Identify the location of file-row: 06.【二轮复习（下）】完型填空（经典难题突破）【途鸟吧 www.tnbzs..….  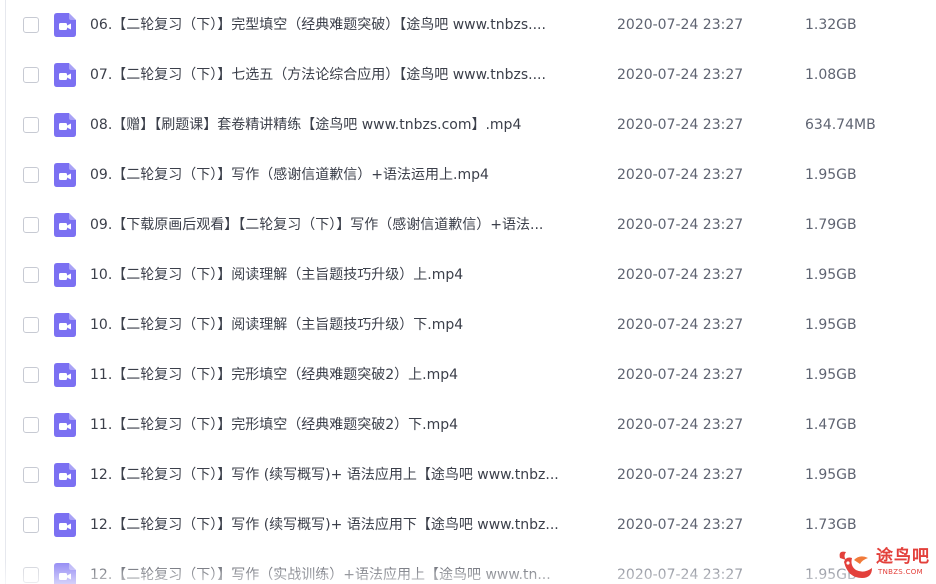
(468, 25).